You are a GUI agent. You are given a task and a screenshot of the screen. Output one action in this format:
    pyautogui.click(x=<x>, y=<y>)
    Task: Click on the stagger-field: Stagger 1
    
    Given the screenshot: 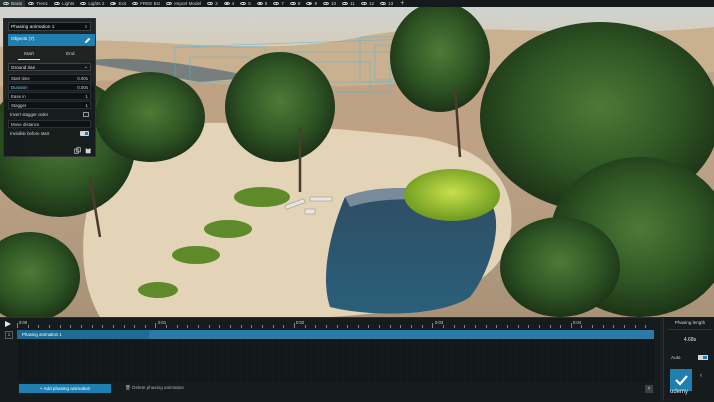 What is the action you would take?
    pyautogui.click(x=49, y=105)
    